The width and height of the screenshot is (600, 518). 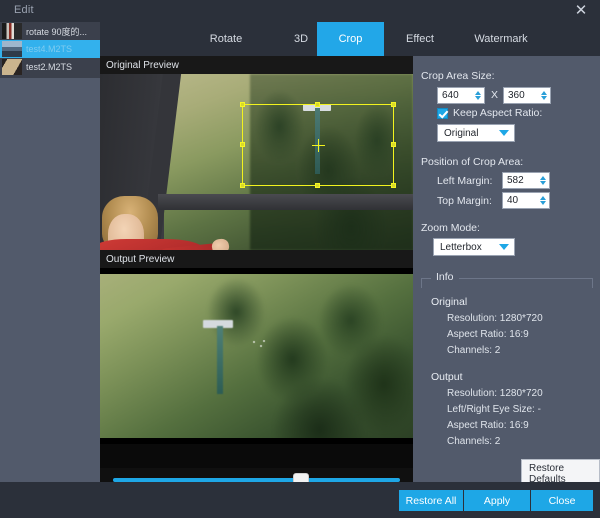 I want to click on crop-handle-top-right, so click(x=393, y=104).